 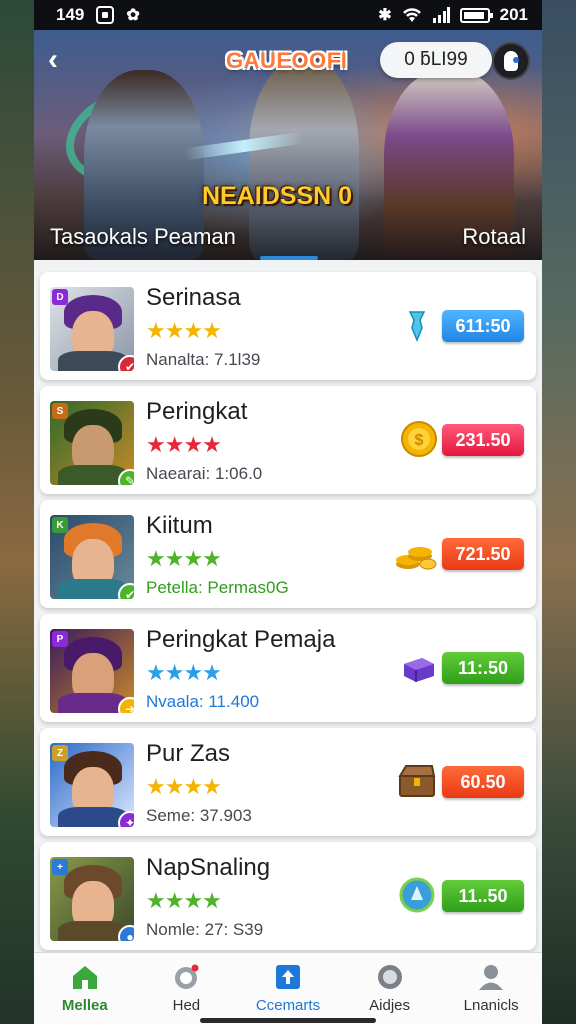 I want to click on hero-caption: NEAIDSSN 0, so click(x=277, y=196).